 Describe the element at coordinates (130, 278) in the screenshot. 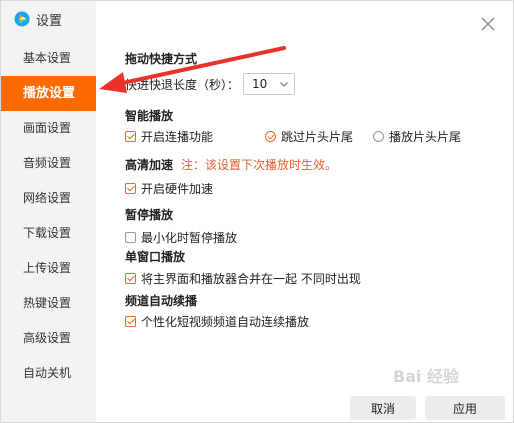

I see `single-window-checkbox` at that location.